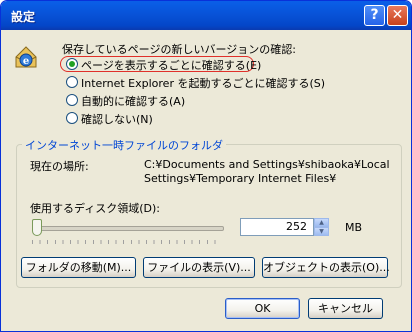 The height and width of the screenshot is (332, 412). I want to click on internet-explorer-icon: e, so click(26, 57).